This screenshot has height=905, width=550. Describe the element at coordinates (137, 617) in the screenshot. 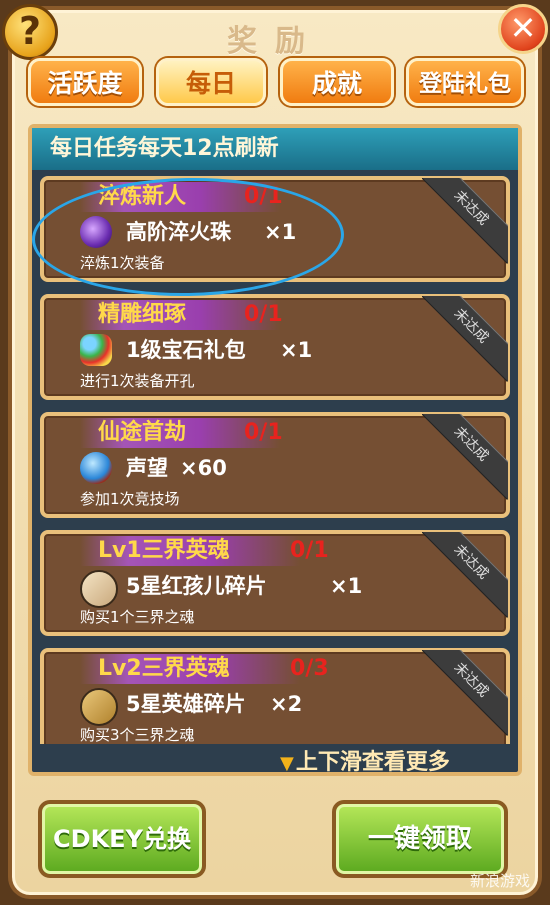

I see `quest-description: 购买1个三界之魂` at that location.